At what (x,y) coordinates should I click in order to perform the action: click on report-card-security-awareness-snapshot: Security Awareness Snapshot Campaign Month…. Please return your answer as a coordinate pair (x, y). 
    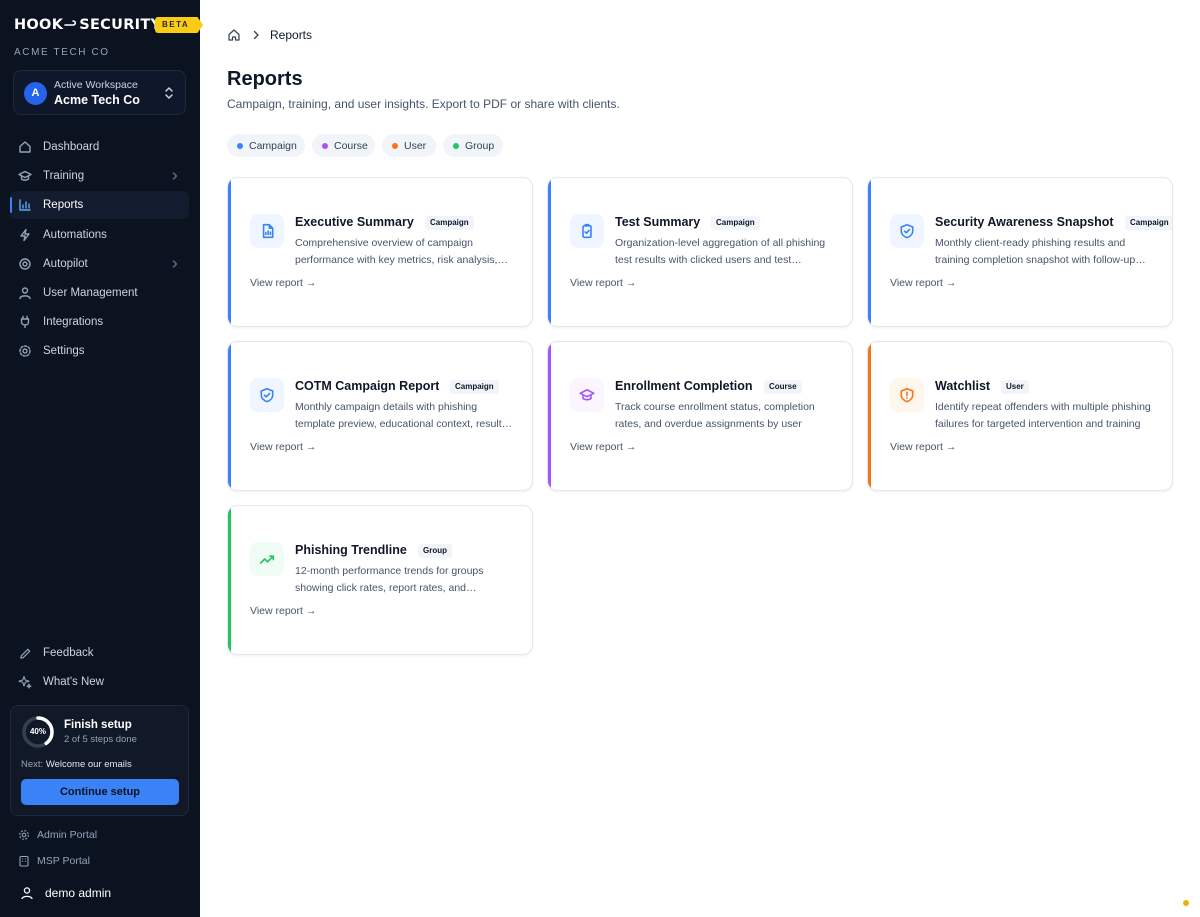
    Looking at the image, I should click on (1020, 252).